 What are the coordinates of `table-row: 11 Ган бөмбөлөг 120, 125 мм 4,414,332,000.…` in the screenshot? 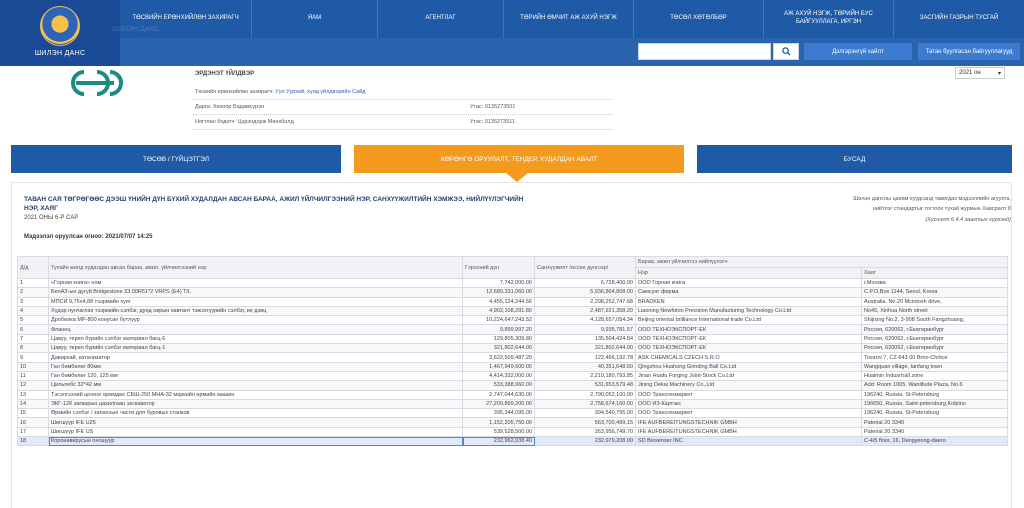 It's located at (512, 376).